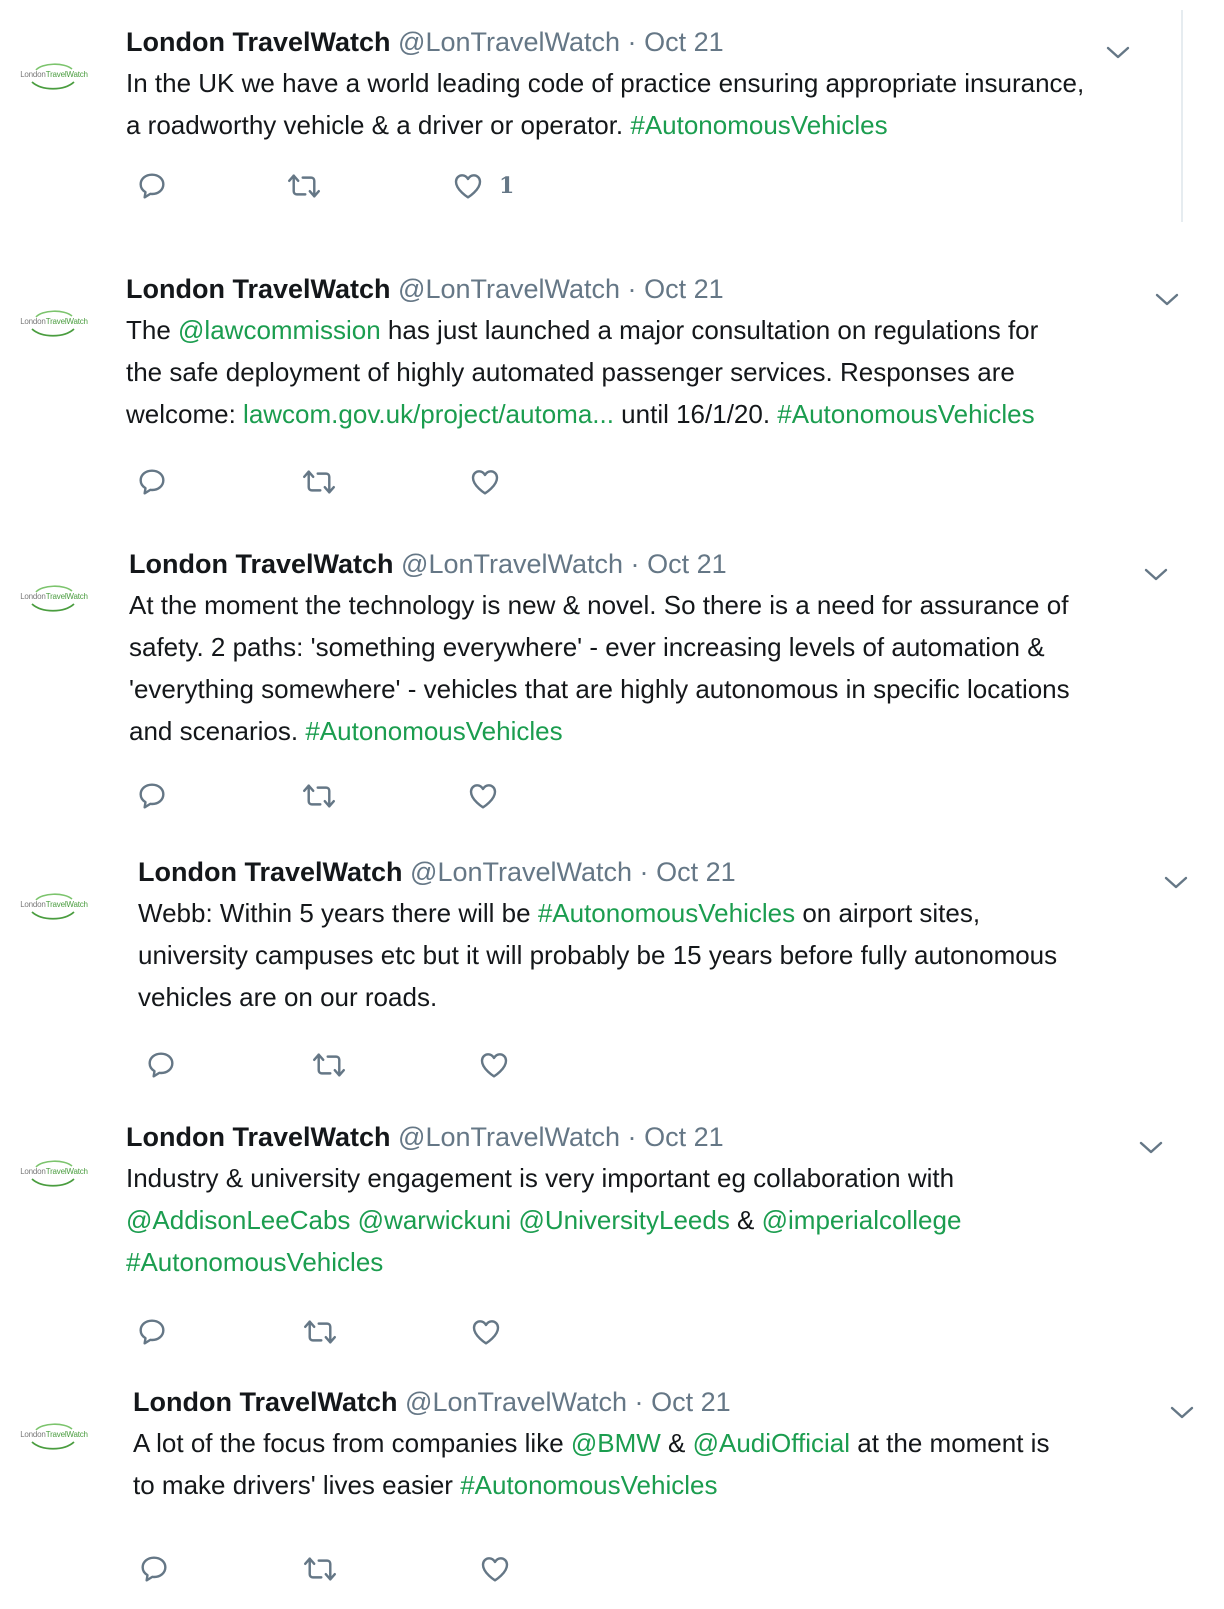 The image size is (1224, 1609). I want to click on like-button: 1, so click(482, 186).